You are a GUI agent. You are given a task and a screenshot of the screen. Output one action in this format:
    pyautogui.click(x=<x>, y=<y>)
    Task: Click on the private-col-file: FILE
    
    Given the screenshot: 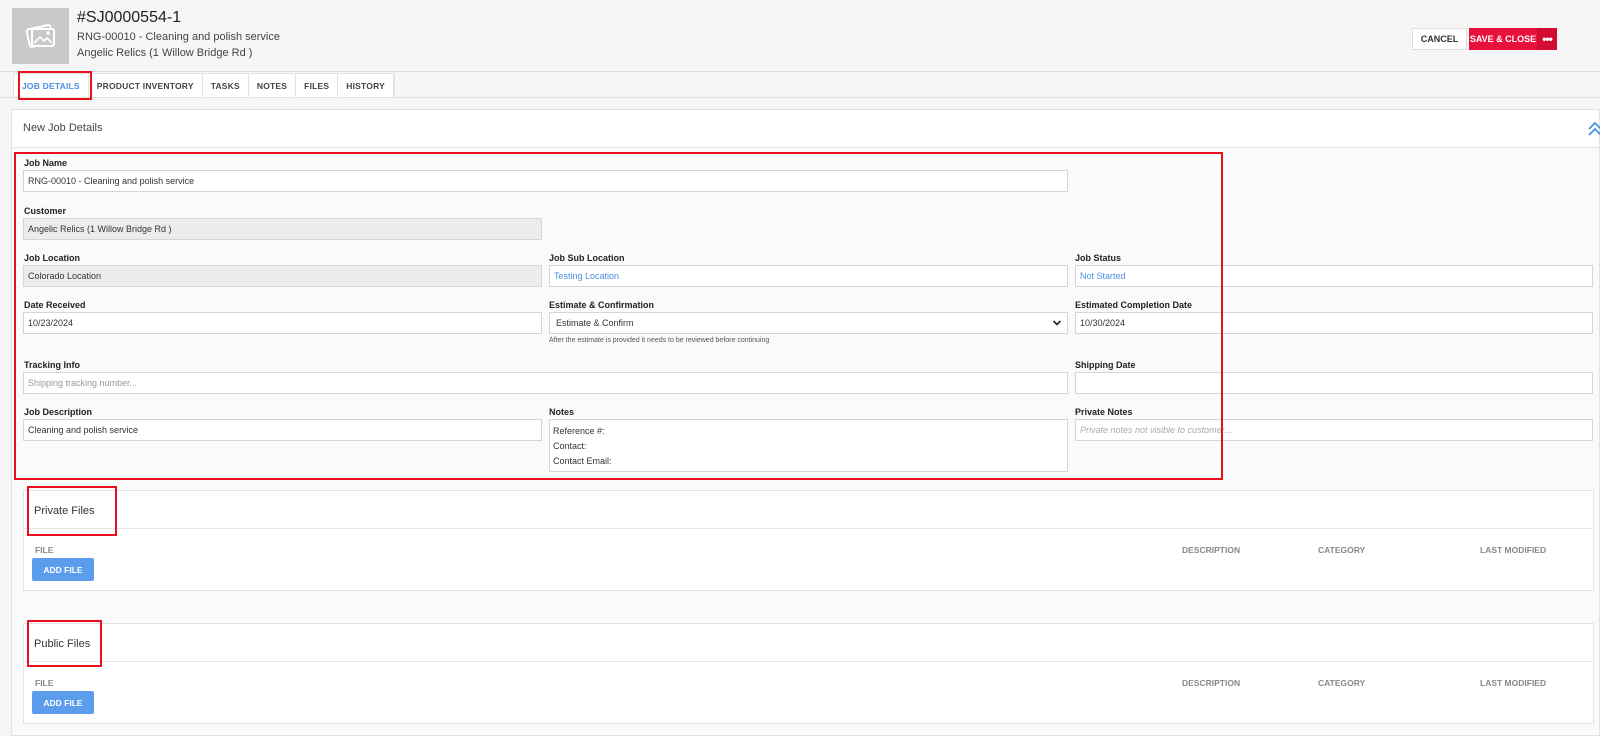 What is the action you would take?
    pyautogui.click(x=44, y=550)
    